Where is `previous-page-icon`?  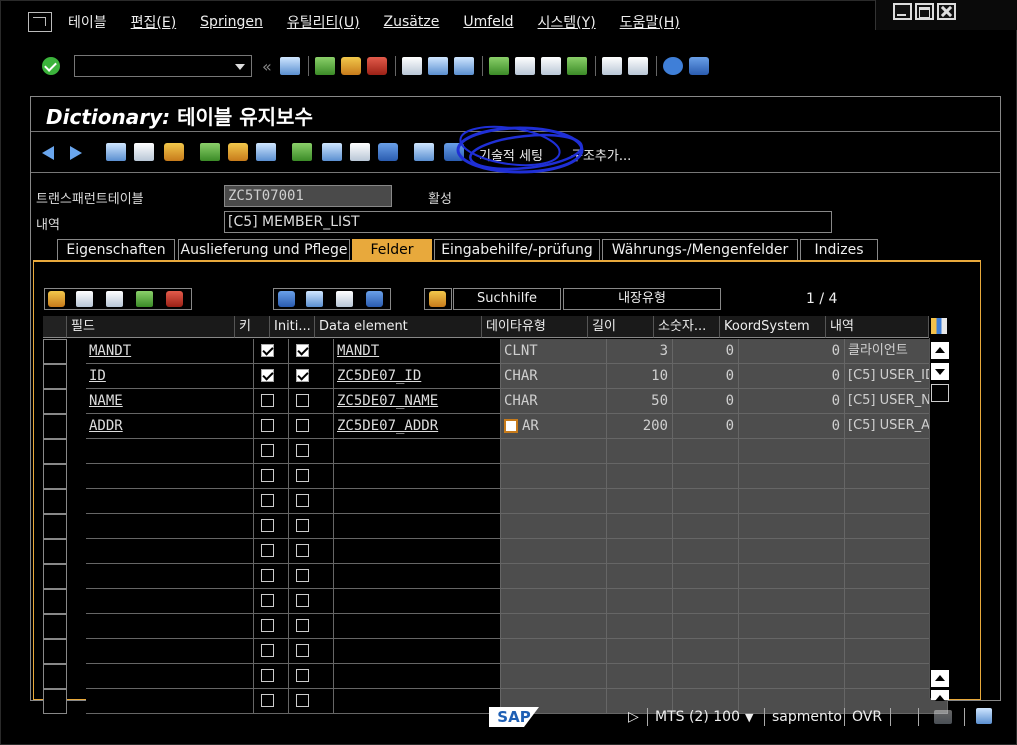 previous-page-icon is located at coordinates (524, 66).